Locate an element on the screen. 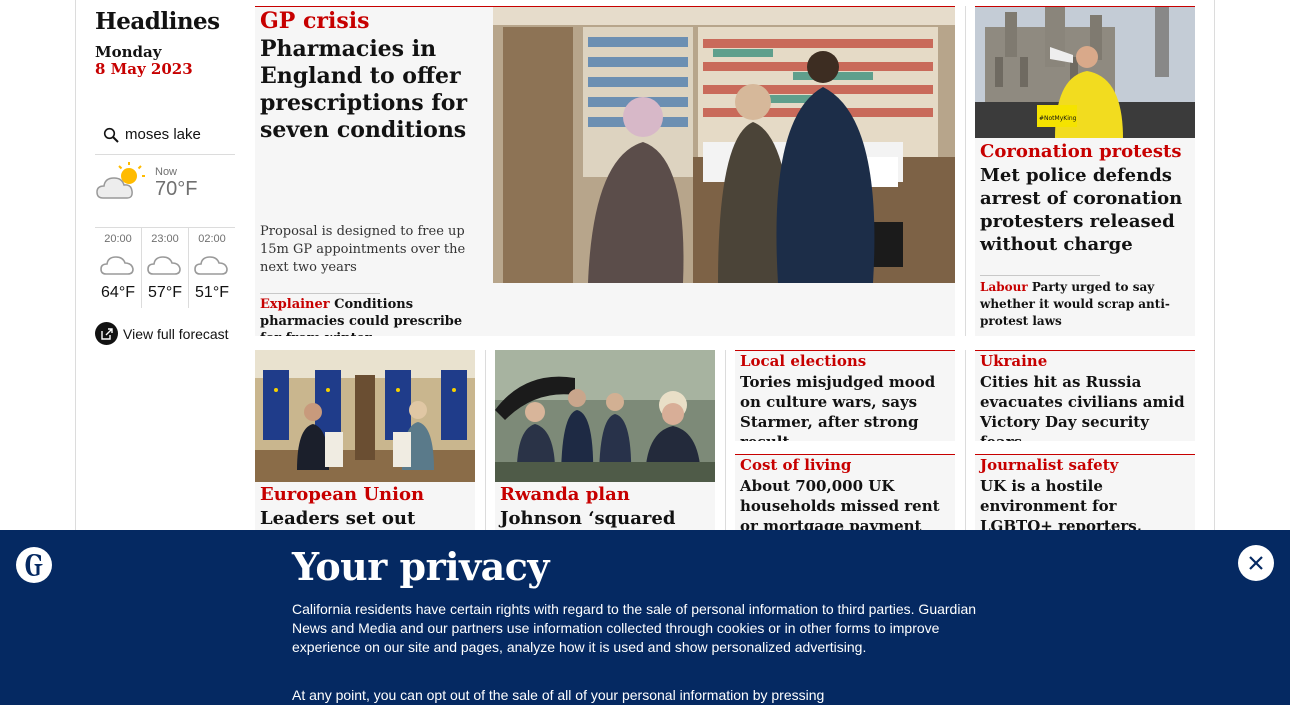 This screenshot has height=705, width=1290. weather-hourly: 20:00 64°F 23:00 57°F 02:00 51°F is located at coordinates (165, 268).